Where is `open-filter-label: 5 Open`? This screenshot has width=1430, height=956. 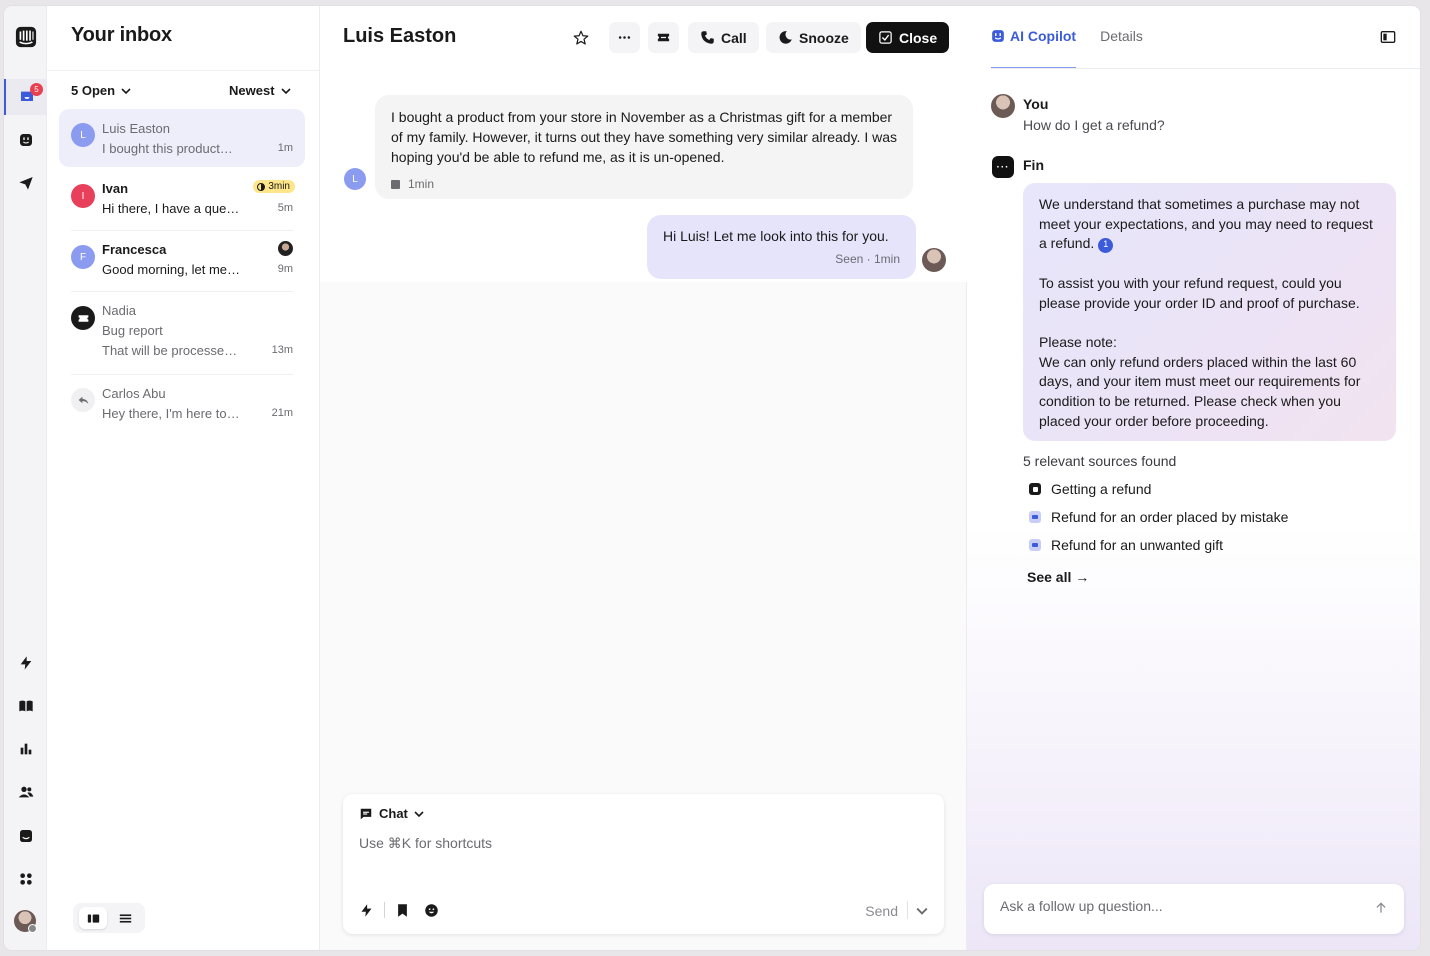
open-filter-label: 5 Open is located at coordinates (93, 90).